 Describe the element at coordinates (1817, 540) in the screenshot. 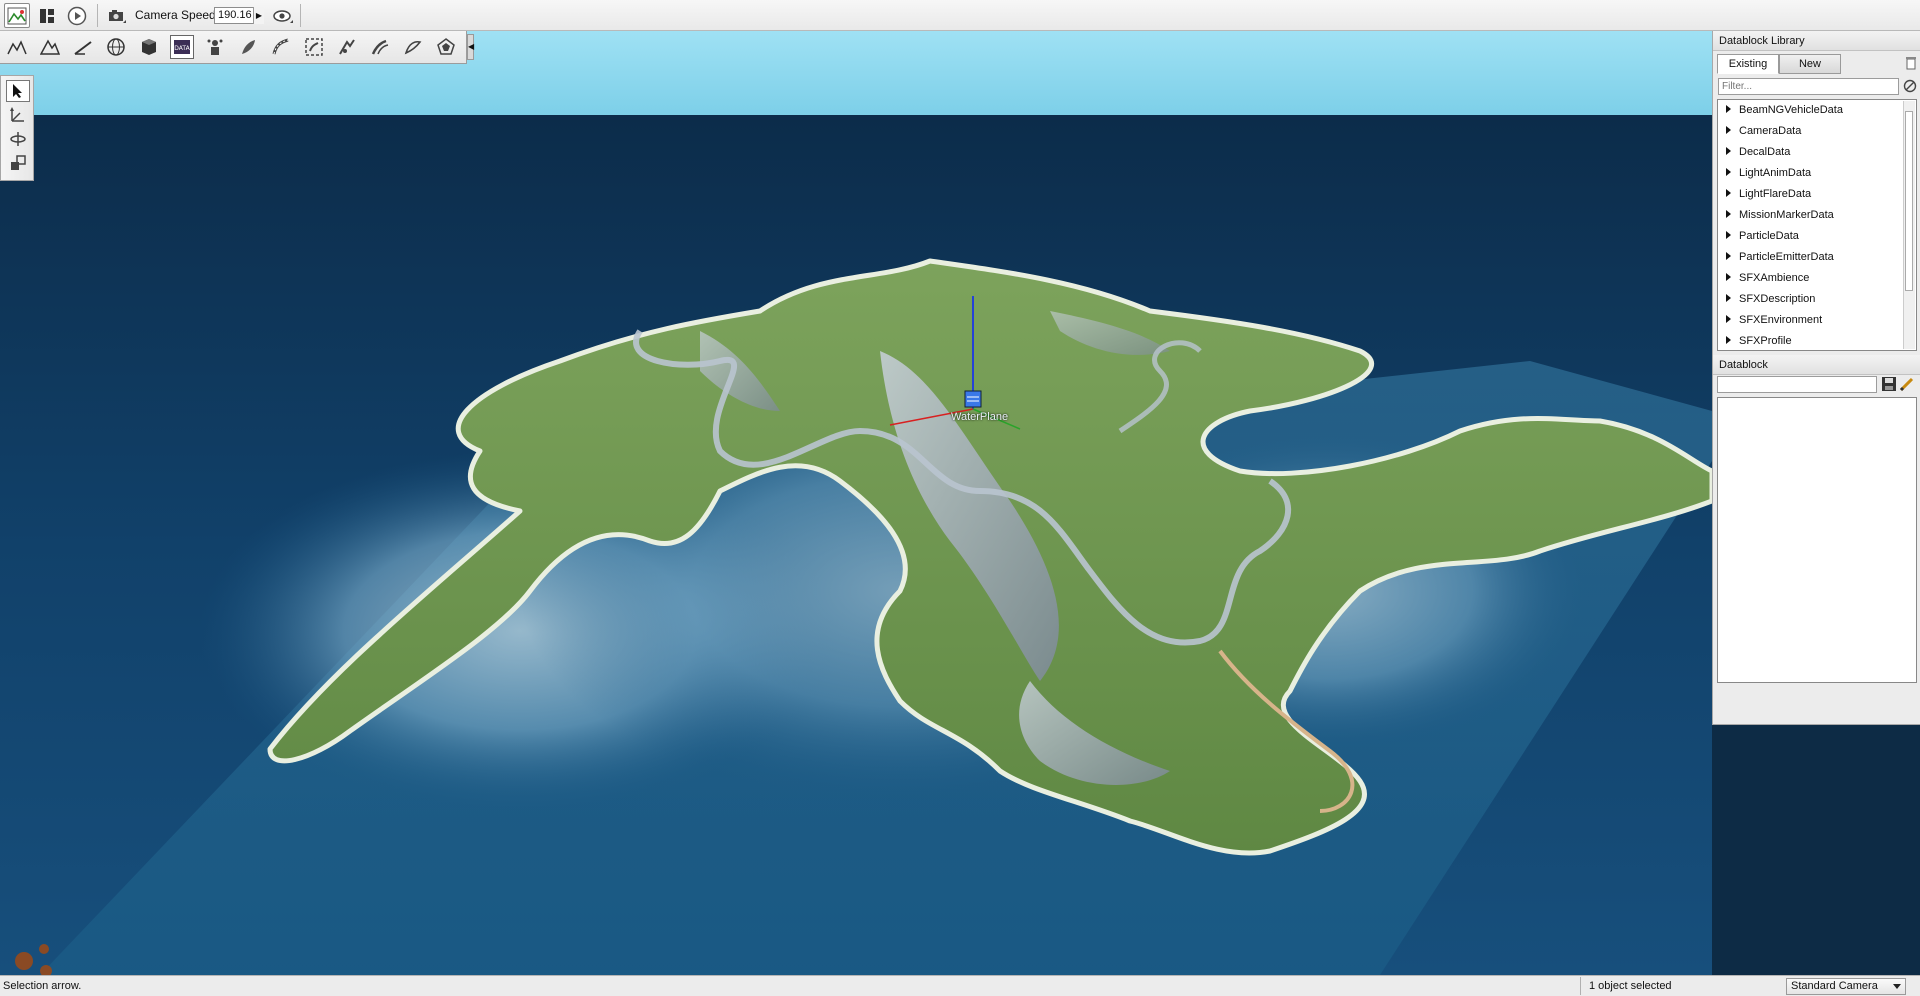

I see `datablock-inspector` at that location.